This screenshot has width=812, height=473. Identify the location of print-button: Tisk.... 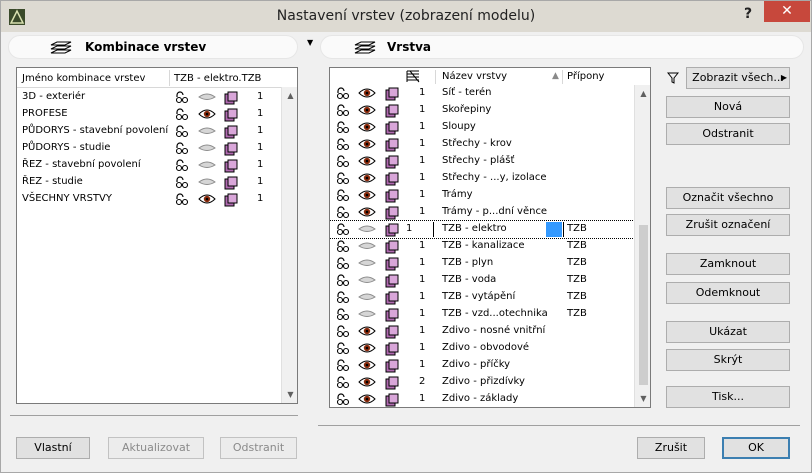
(728, 397).